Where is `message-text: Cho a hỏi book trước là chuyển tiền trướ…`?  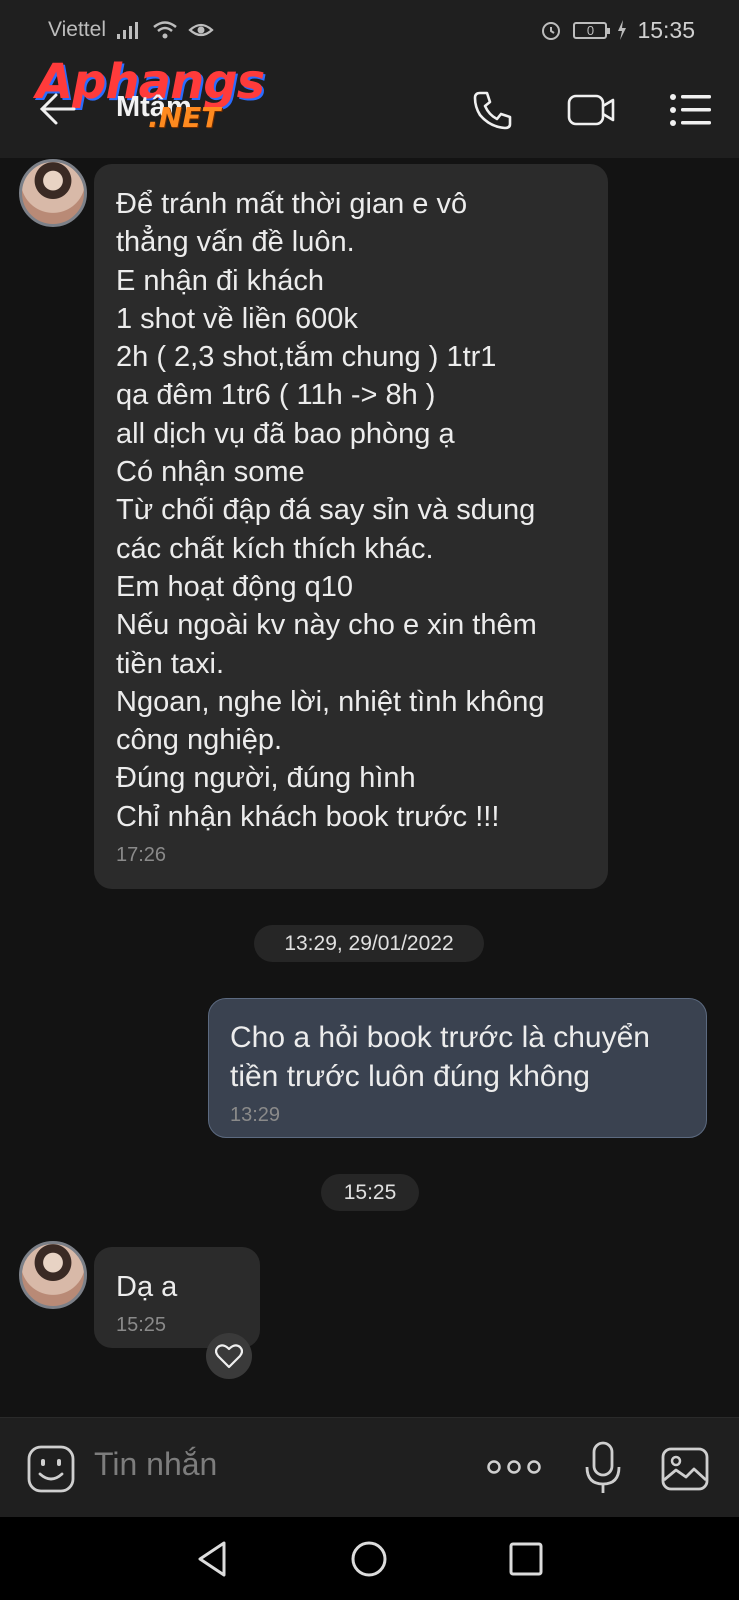 message-text: Cho a hỏi book trước là chuyển tiền trướ… is located at coordinates (440, 1057).